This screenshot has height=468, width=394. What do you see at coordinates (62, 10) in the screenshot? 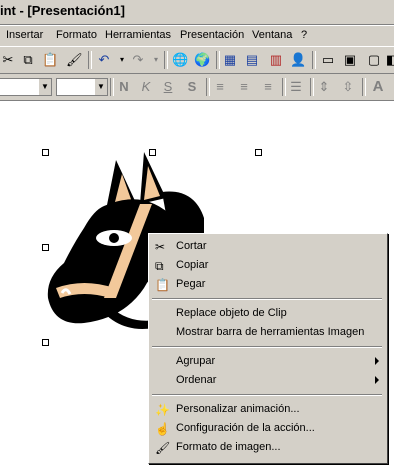
I see `window-title: int - [Presentación1]` at bounding box center [62, 10].